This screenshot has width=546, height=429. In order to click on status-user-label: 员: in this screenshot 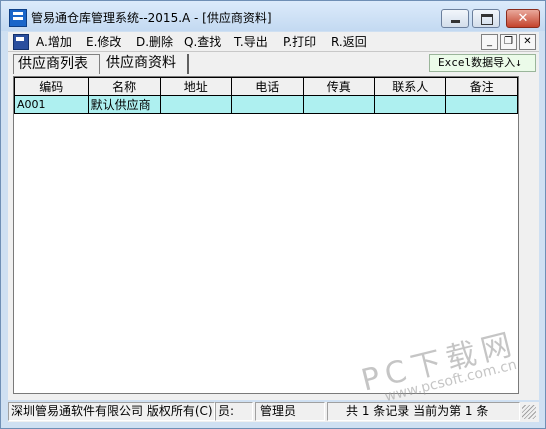, I will do `click(234, 411)`.